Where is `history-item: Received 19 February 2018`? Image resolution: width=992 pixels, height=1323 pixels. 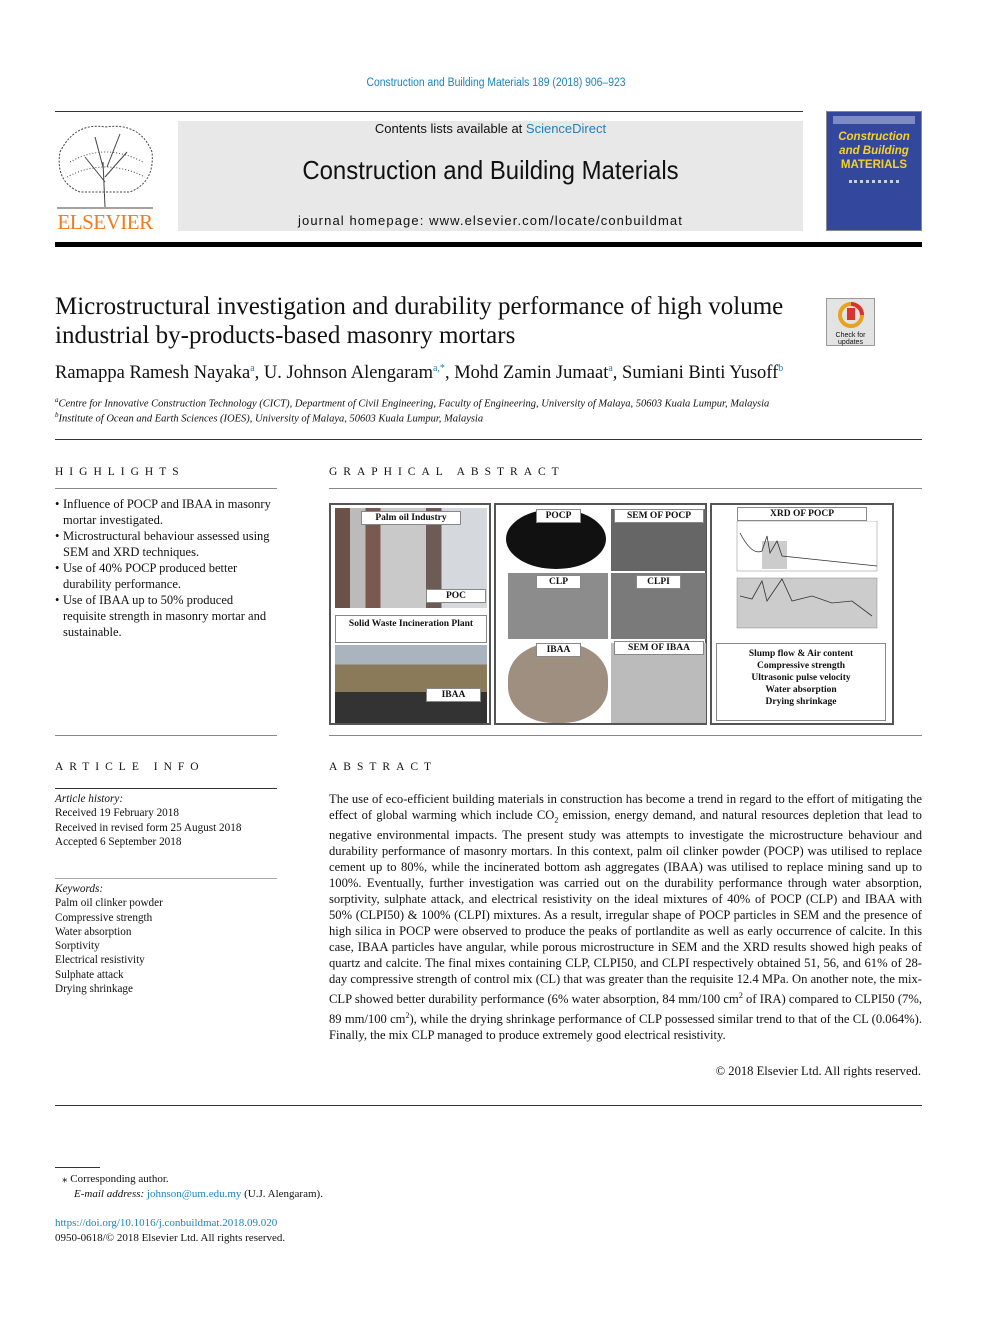
history-item: Received 19 February 2018 is located at coordinates (117, 813).